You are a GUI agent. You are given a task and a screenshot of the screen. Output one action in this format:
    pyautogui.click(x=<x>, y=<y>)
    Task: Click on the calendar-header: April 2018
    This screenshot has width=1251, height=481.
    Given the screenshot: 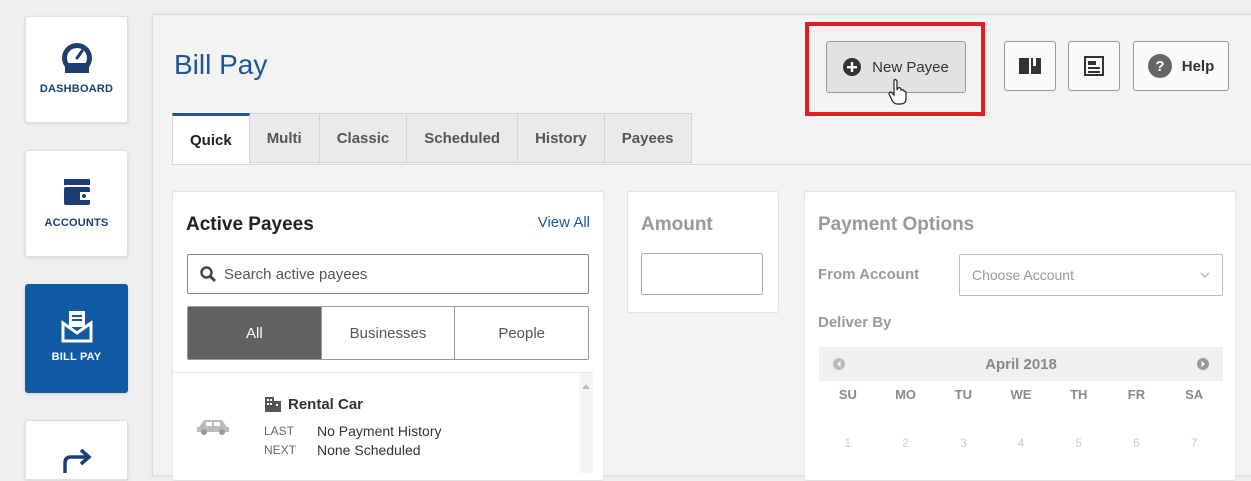 What is the action you would take?
    pyautogui.click(x=1021, y=364)
    